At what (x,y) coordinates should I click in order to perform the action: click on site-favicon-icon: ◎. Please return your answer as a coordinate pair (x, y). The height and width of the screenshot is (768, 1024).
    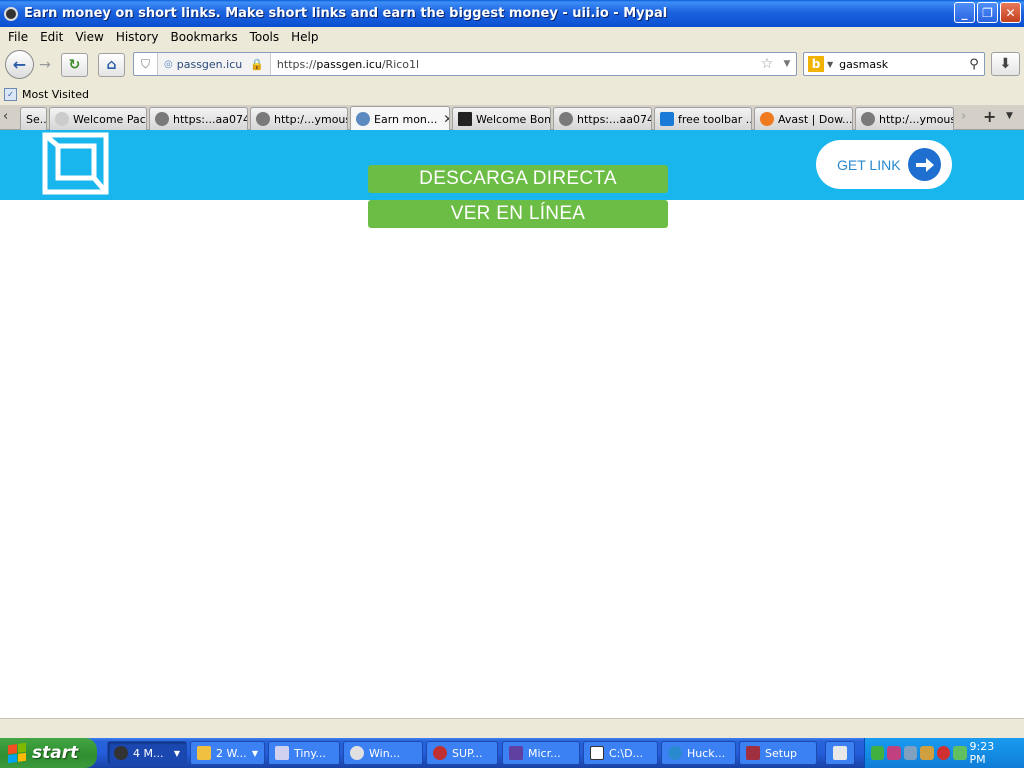
    Looking at the image, I should click on (168, 64).